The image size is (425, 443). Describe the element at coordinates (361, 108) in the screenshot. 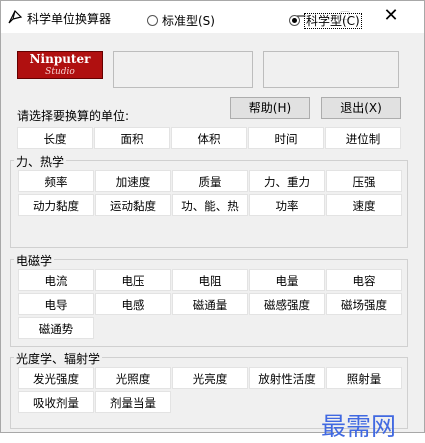

I see `exit-button: 退出(X)` at that location.